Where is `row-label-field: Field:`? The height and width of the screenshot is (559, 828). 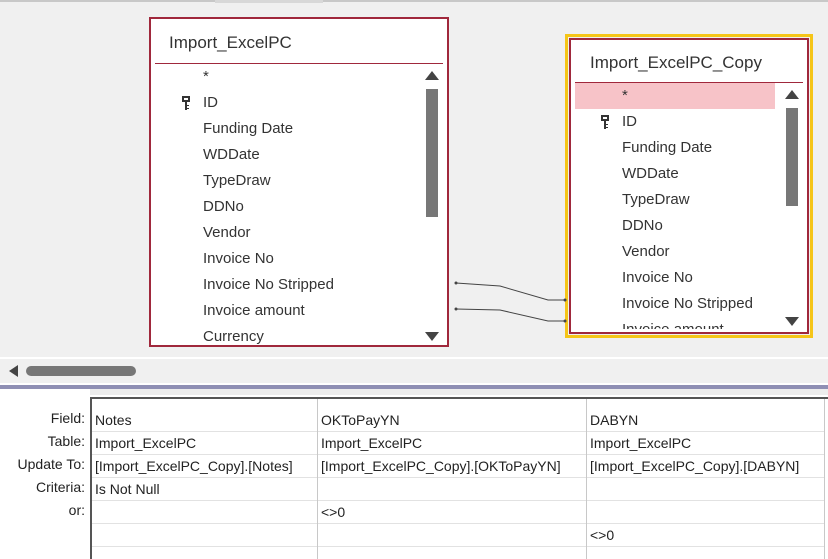
row-label-field: Field: is located at coordinates (67, 418).